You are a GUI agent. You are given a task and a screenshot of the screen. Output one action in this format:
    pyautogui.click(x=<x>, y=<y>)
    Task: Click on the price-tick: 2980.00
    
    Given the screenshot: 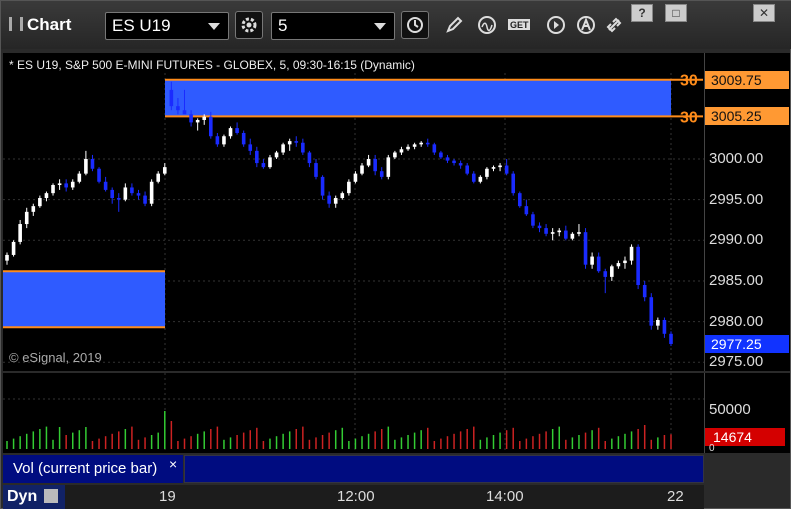 What is the action you would take?
    pyautogui.click(x=736, y=321)
    